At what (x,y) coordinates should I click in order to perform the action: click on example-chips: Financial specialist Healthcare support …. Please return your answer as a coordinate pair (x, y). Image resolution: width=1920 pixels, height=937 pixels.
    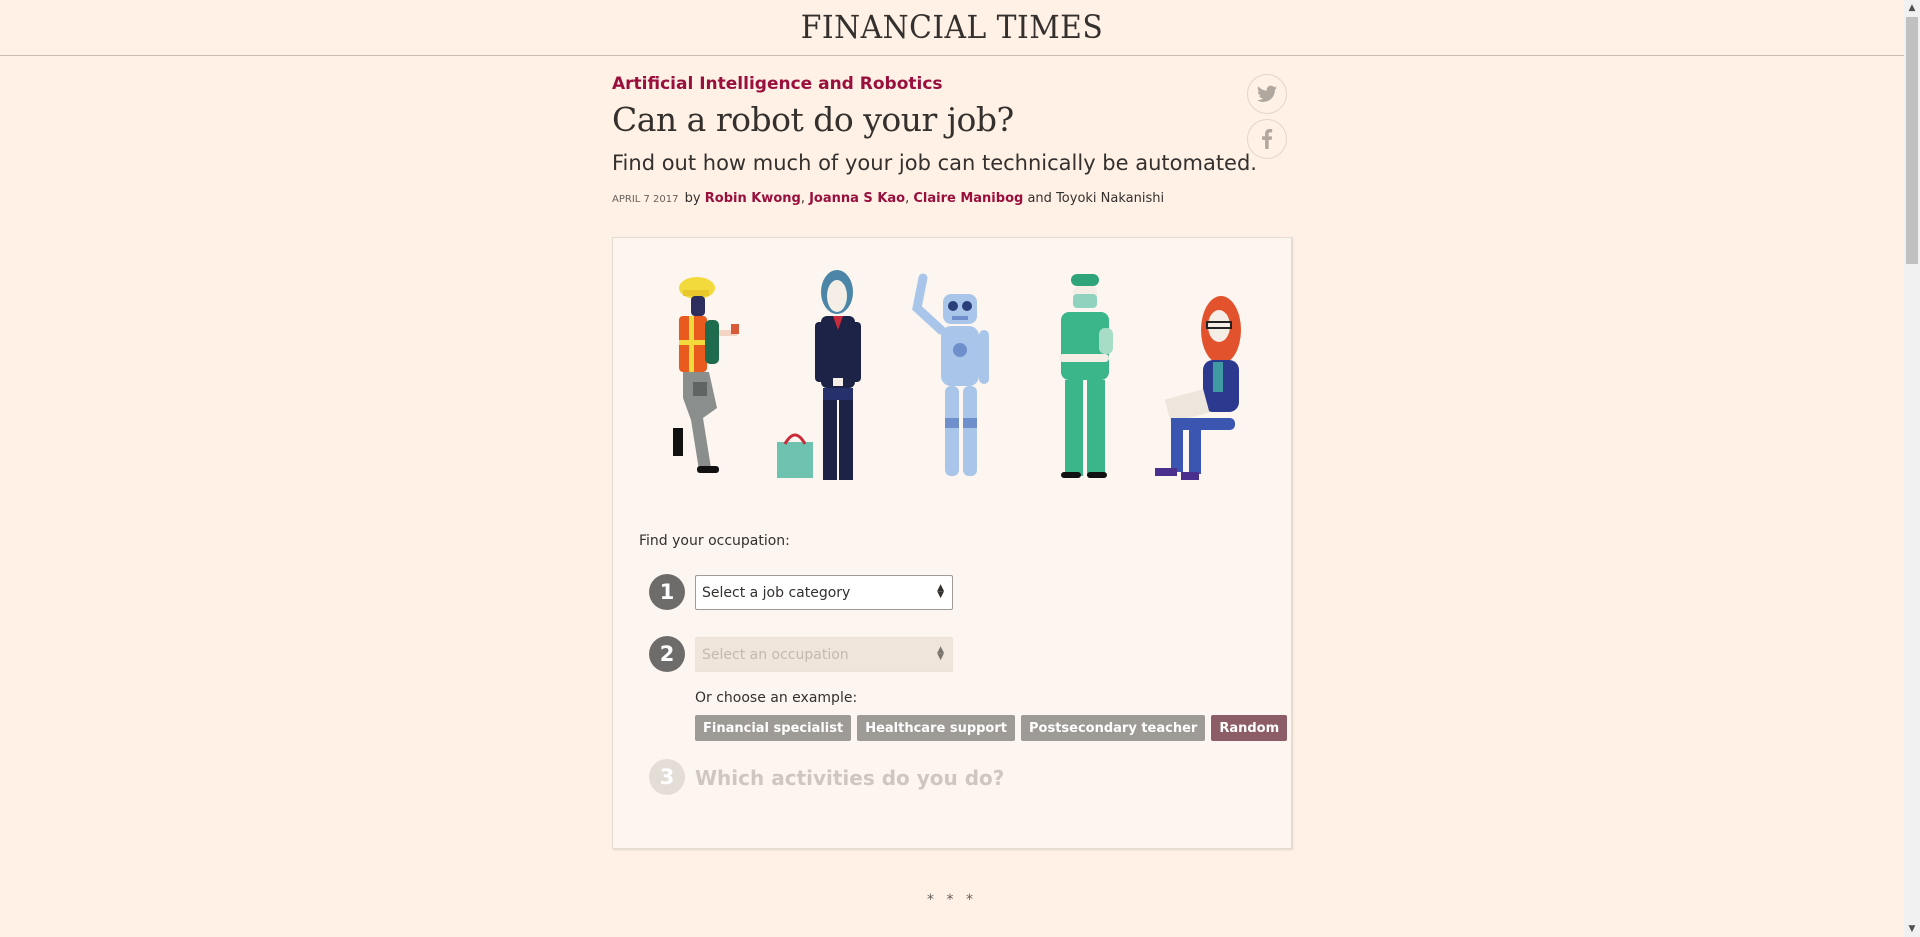
    Looking at the image, I should click on (991, 728).